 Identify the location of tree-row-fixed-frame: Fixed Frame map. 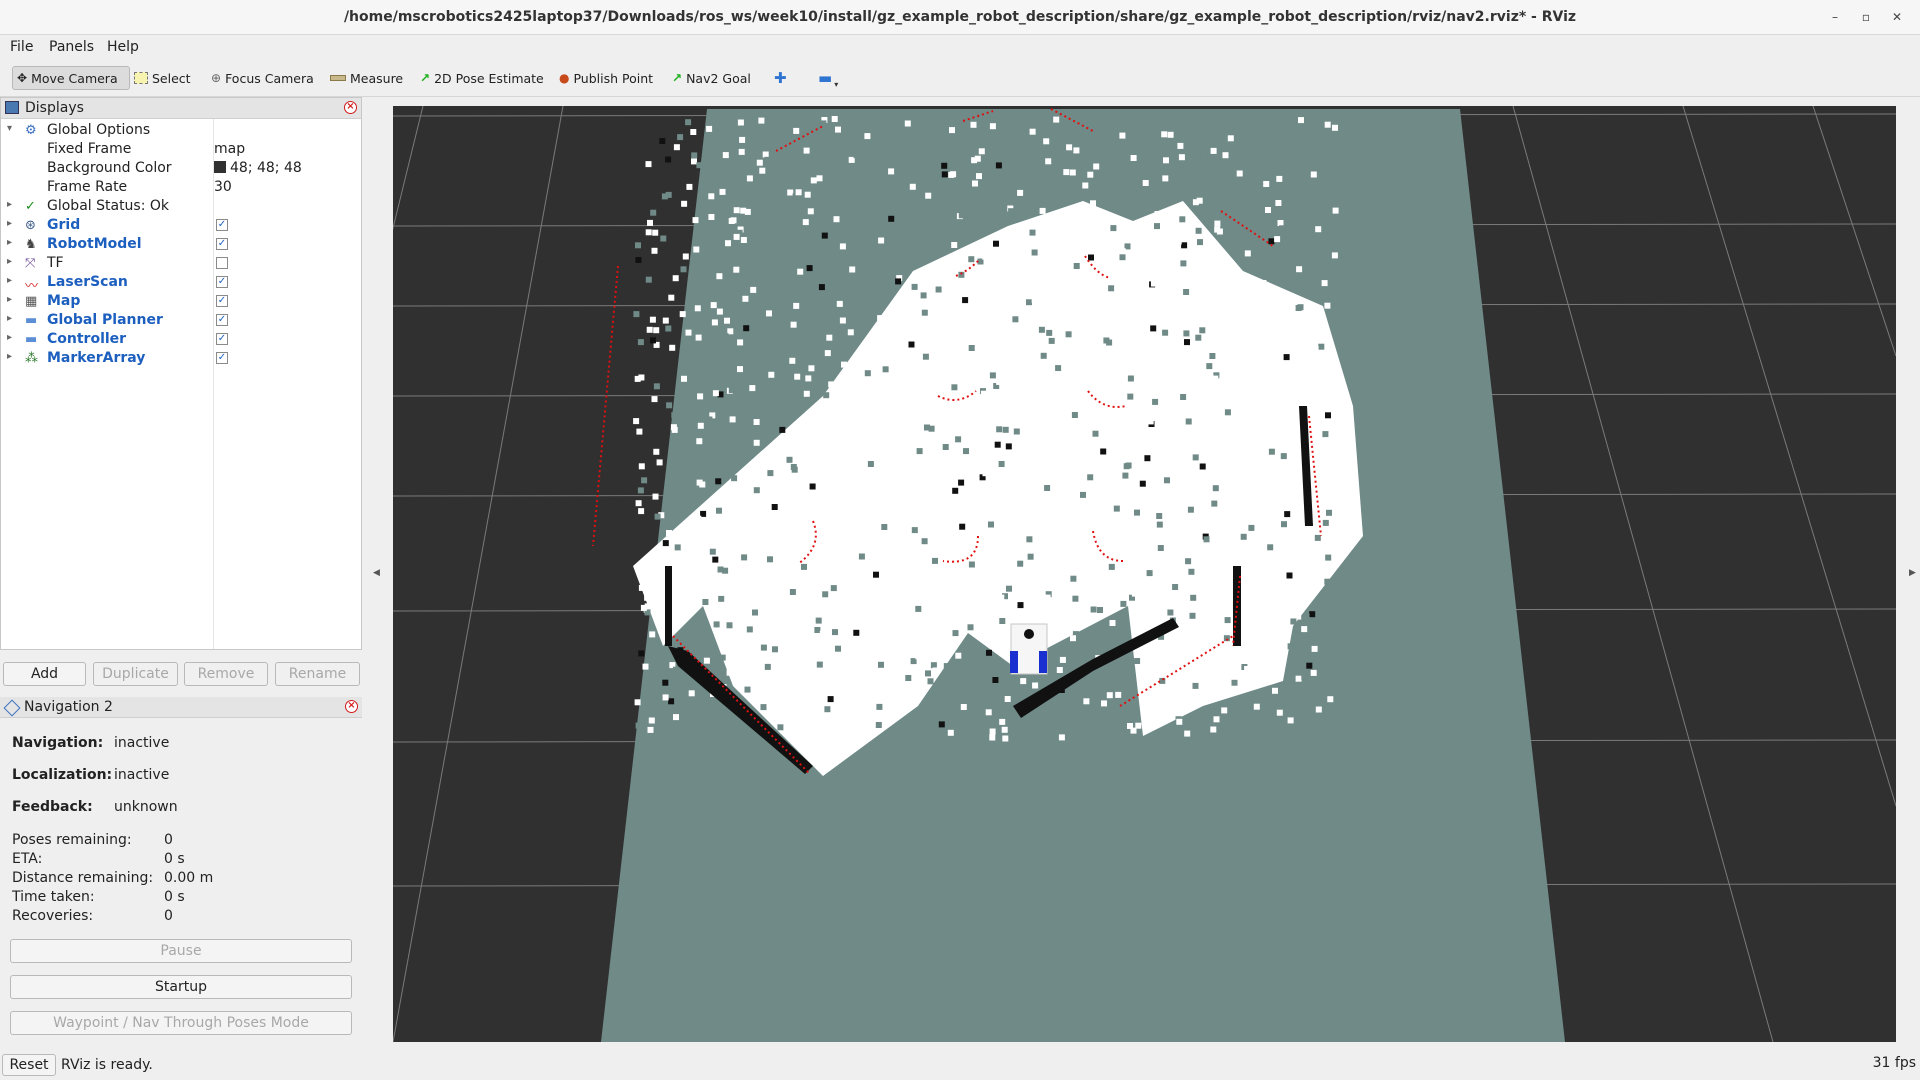
(181, 149).